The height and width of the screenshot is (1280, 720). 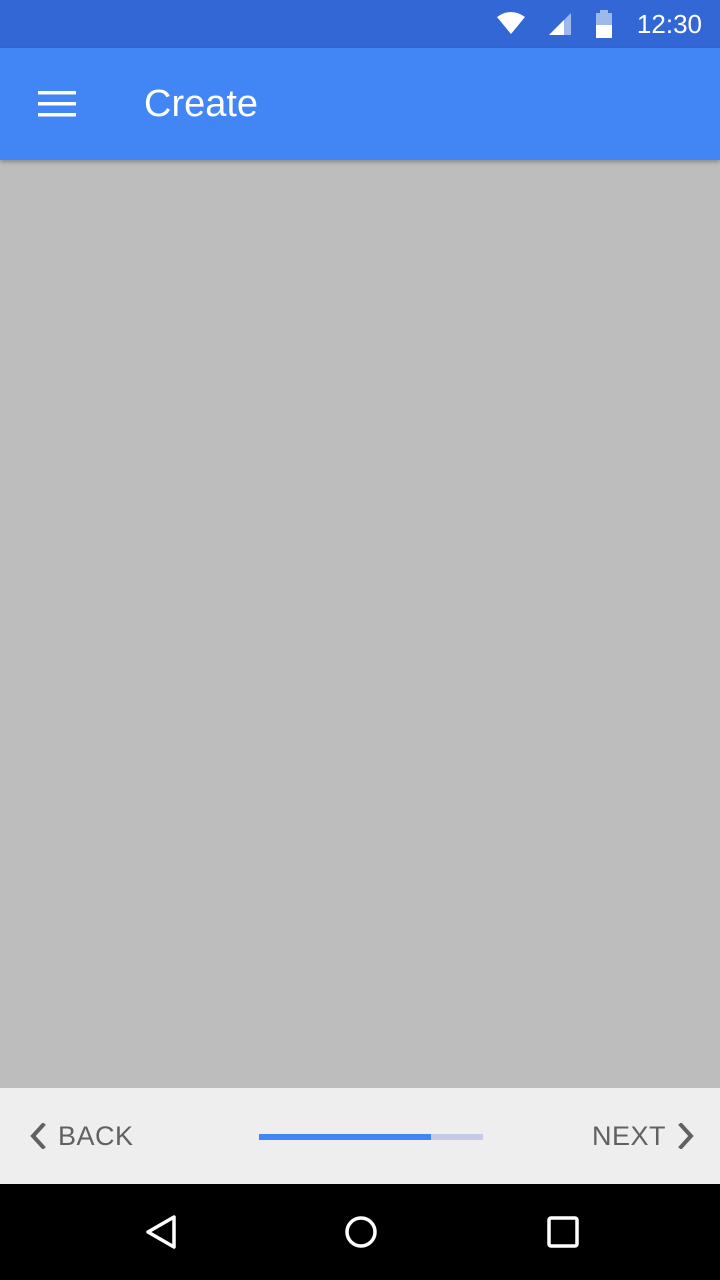 I want to click on back-triangle-icon, so click(x=161, y=1232).